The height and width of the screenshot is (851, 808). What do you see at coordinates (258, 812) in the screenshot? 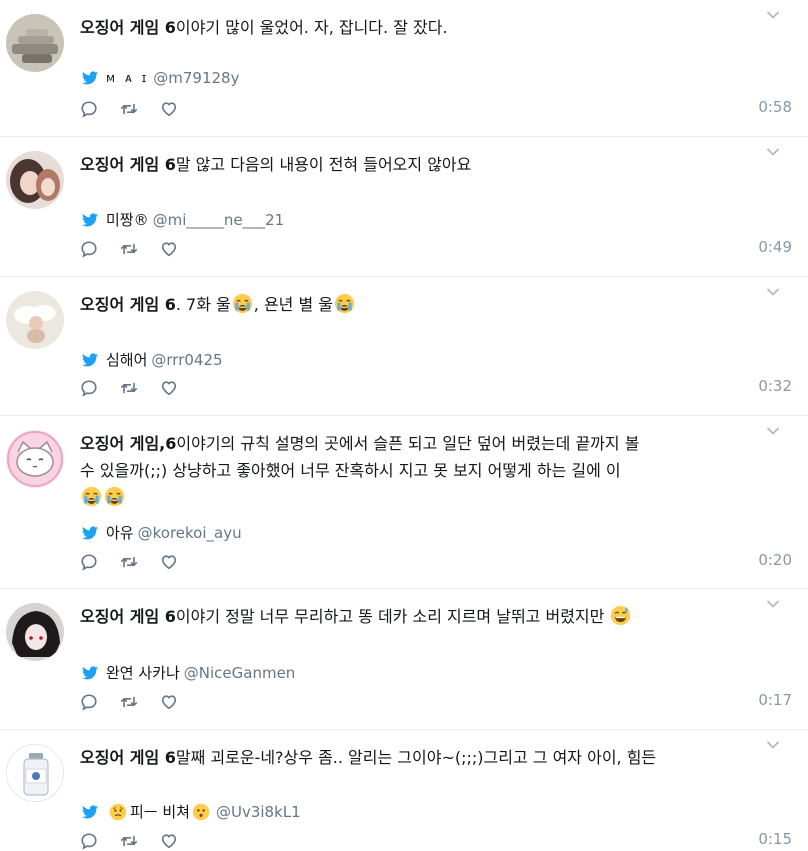
I see `author-handle: @Uv3i8kL1` at bounding box center [258, 812].